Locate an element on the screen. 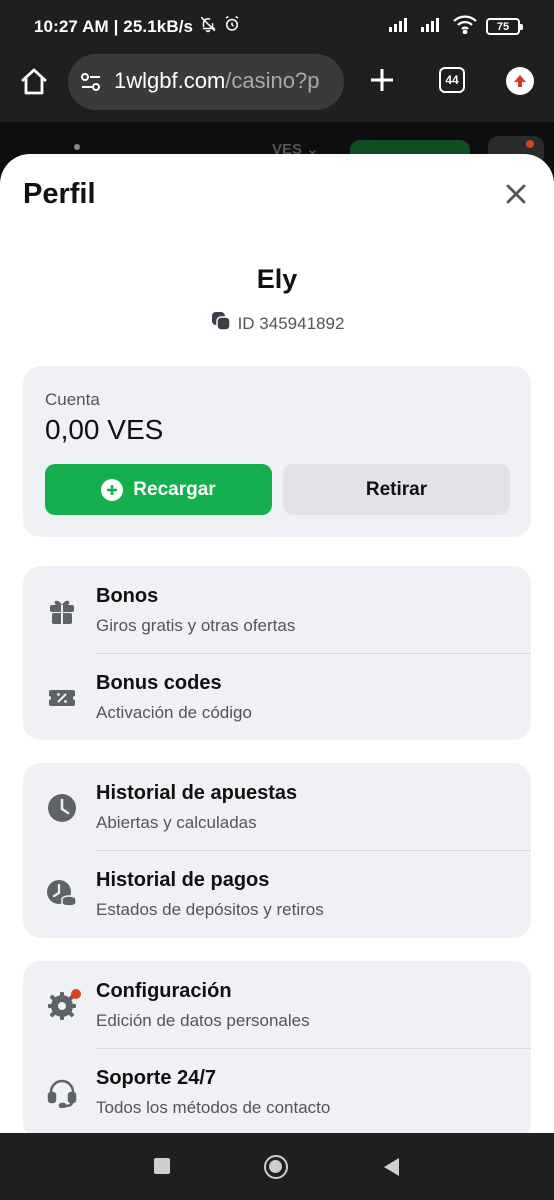  wifi-icon is located at coordinates (465, 26).